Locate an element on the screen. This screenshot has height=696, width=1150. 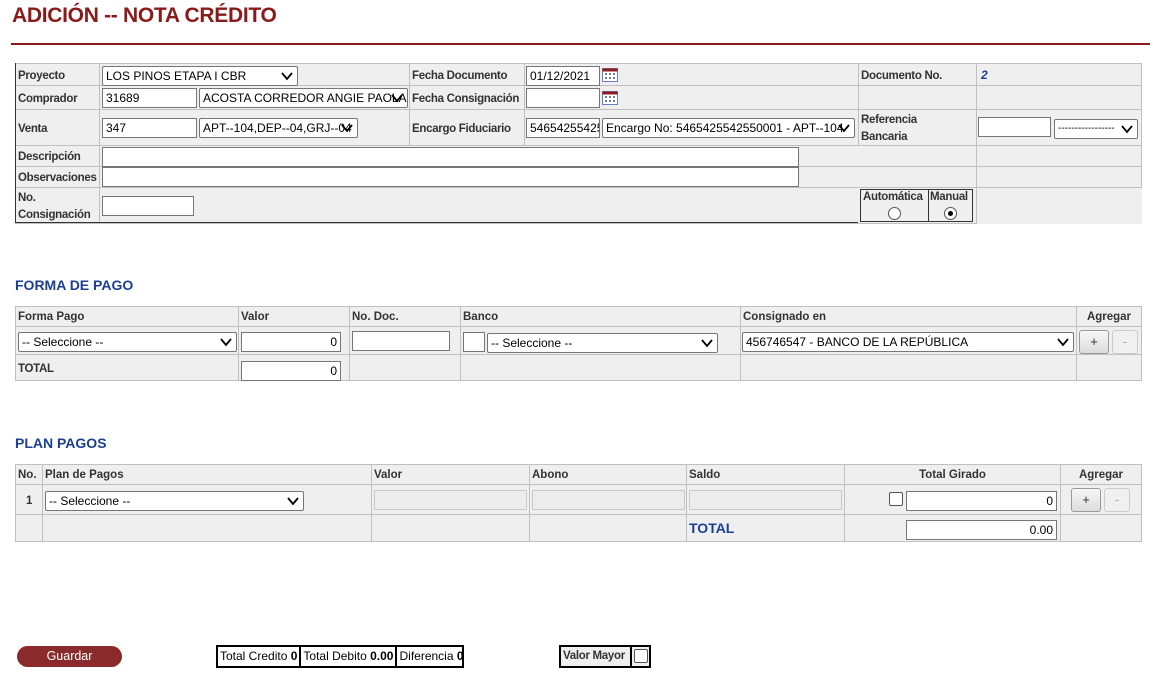
valor-mayor-label: Valor Mayor is located at coordinates (594, 656).